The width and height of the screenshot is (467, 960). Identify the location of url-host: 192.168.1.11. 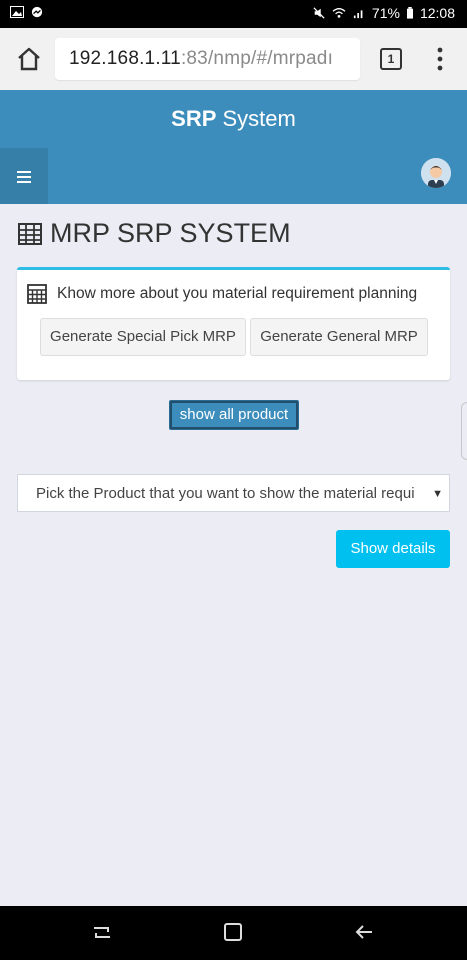
(125, 58).